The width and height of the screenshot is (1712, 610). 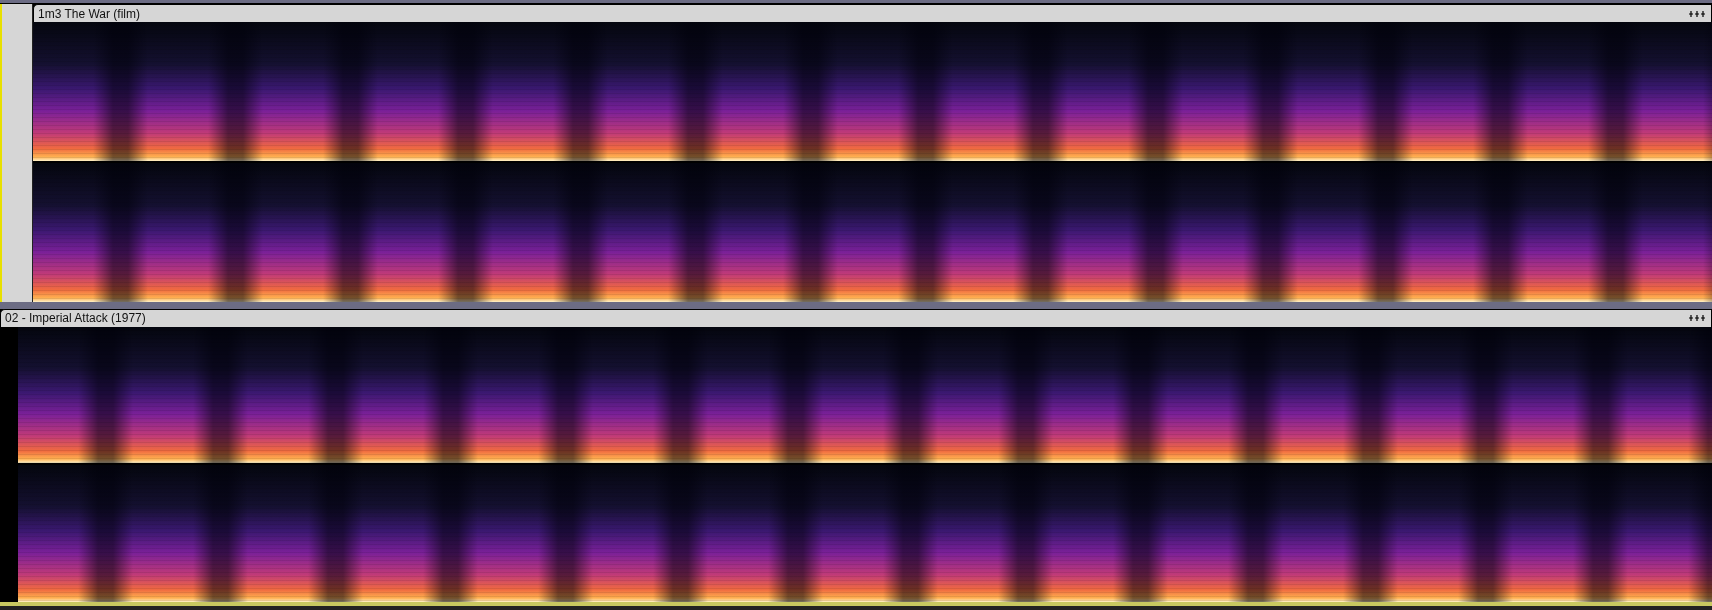 What do you see at coordinates (75, 318) in the screenshot?
I see `clip-name: 02 - Imperial Attack (1977)` at bounding box center [75, 318].